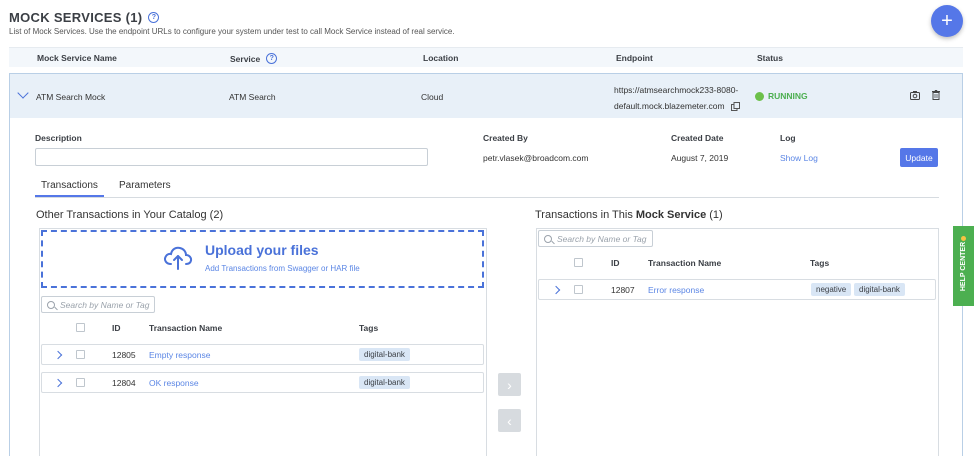 This screenshot has height=456, width=974. I want to click on description-input, so click(231, 157).